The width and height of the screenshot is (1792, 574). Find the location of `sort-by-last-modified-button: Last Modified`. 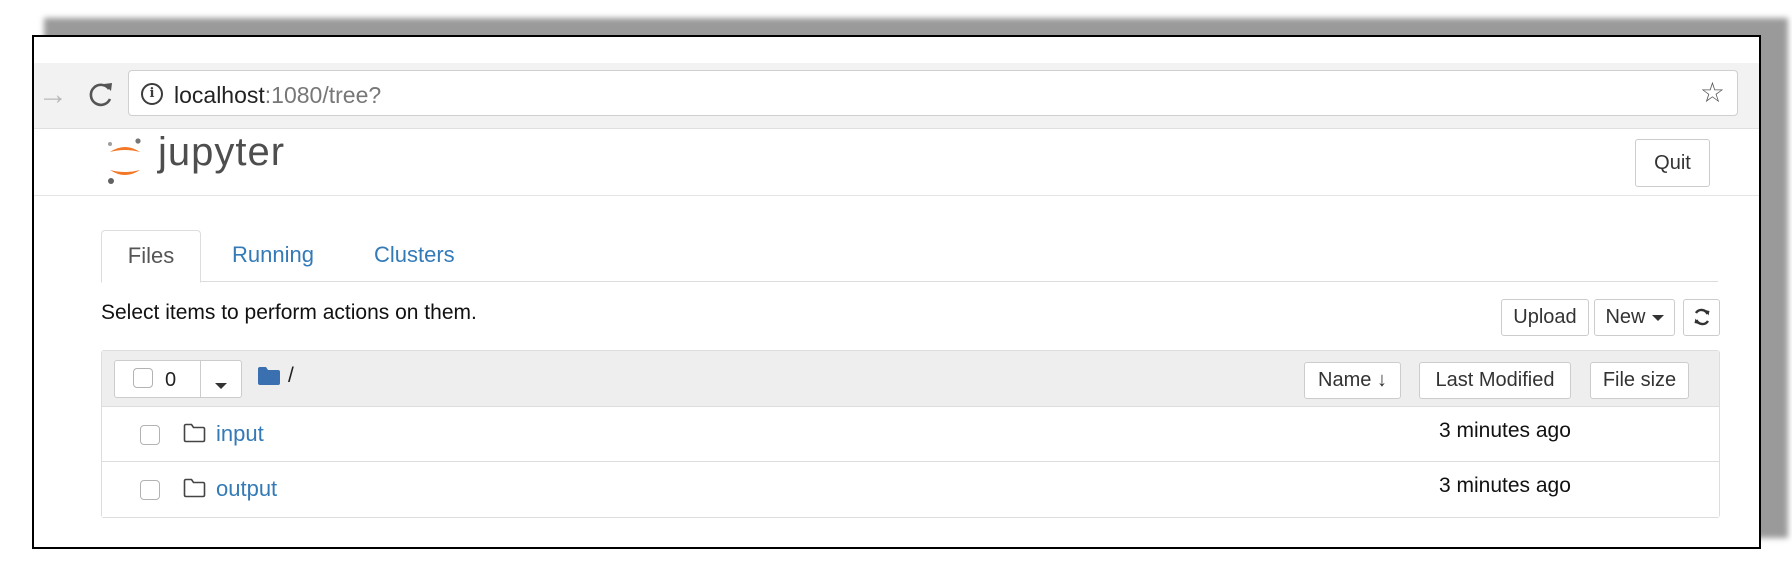

sort-by-last-modified-button: Last Modified is located at coordinates (1495, 380).